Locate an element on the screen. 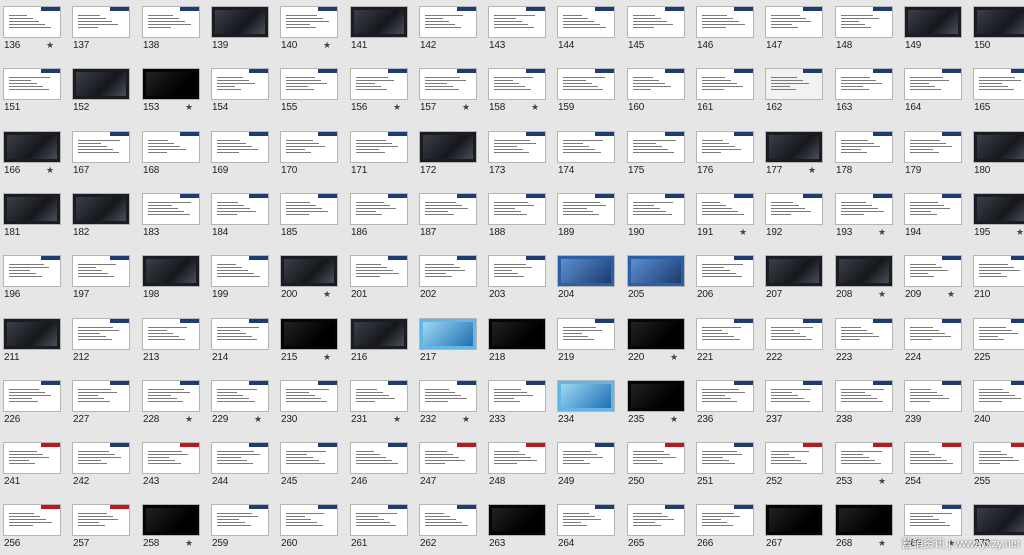 The height and width of the screenshot is (555, 1024). slide-thumbnail: 185 is located at coordinates (311, 215).